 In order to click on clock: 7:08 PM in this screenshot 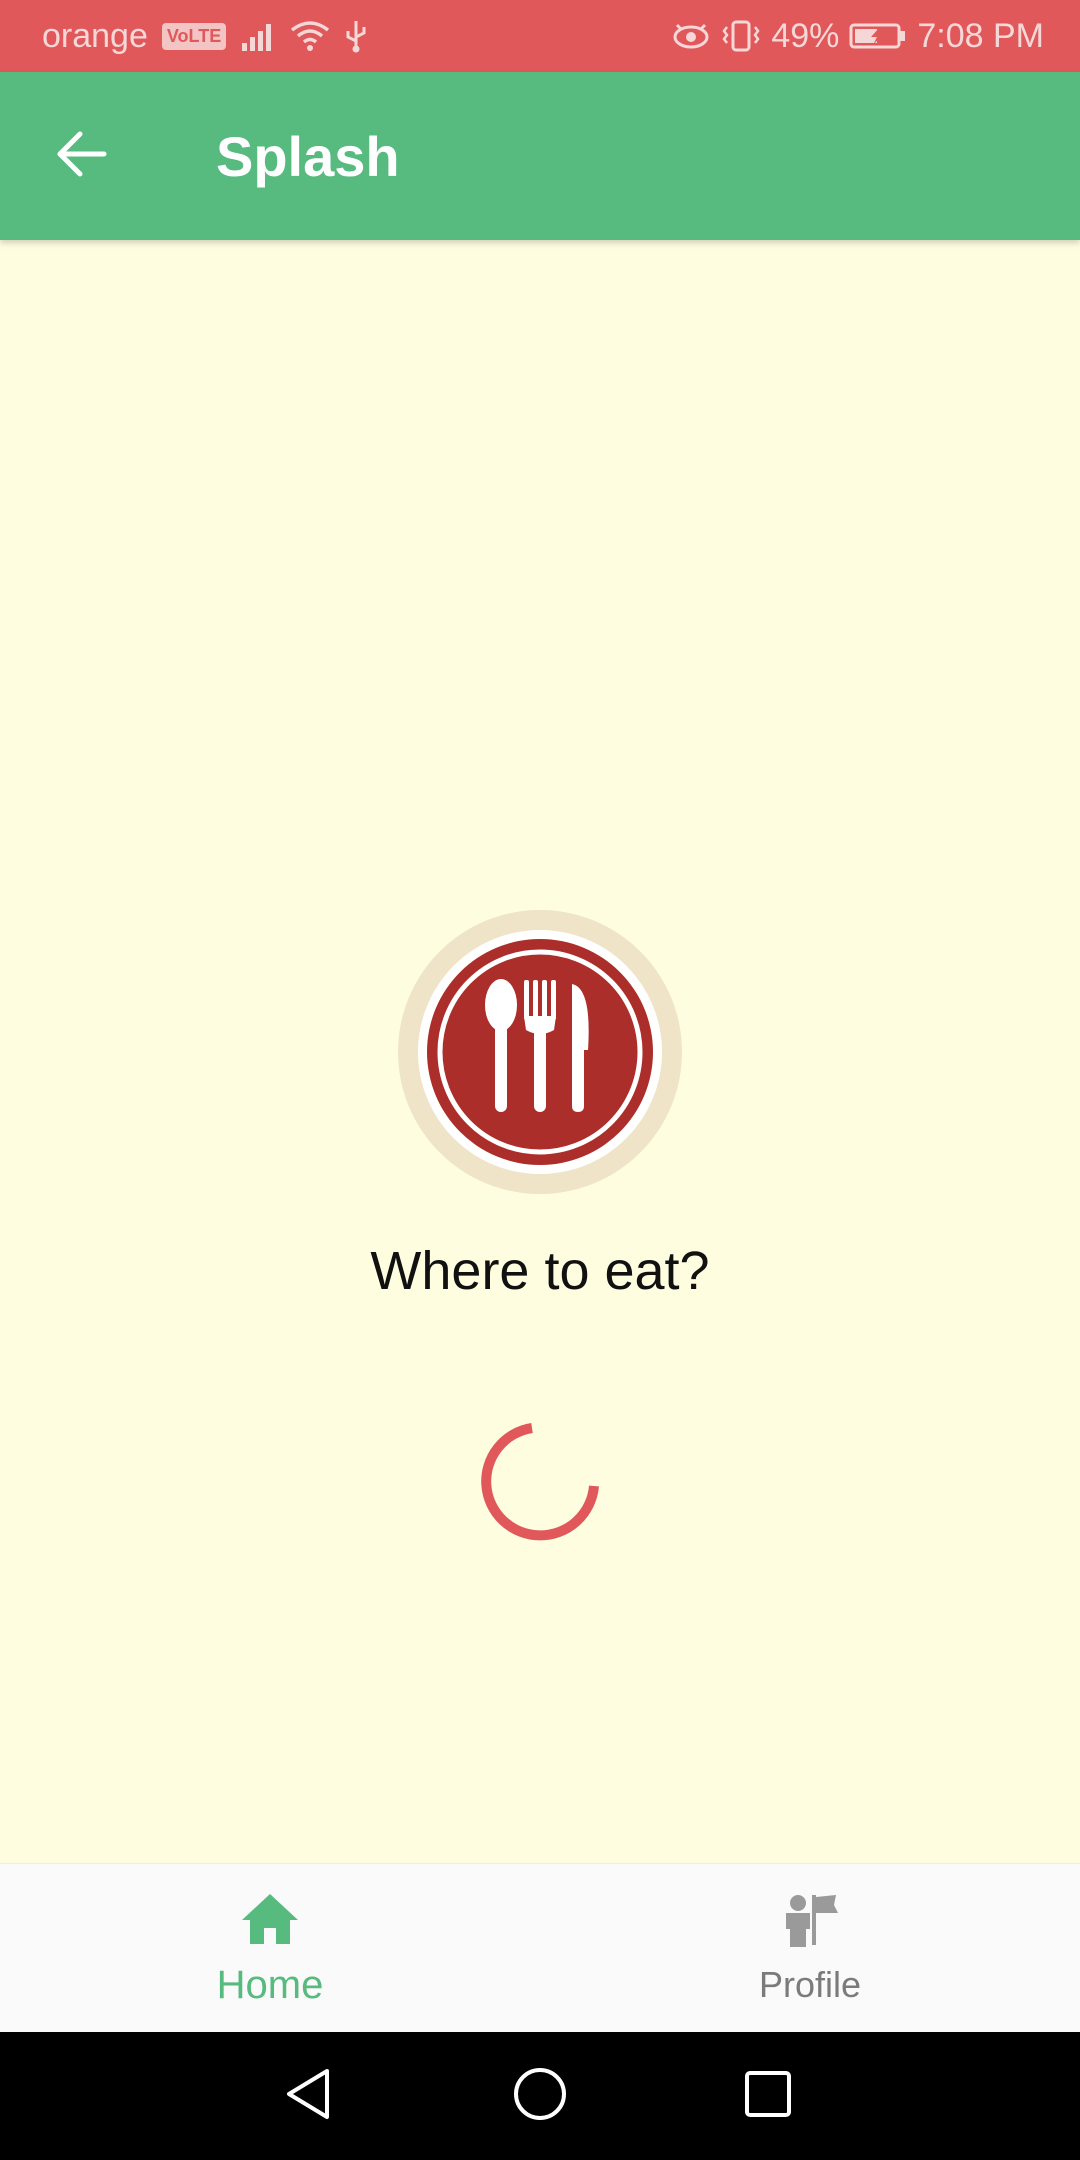, I will do `click(980, 35)`.